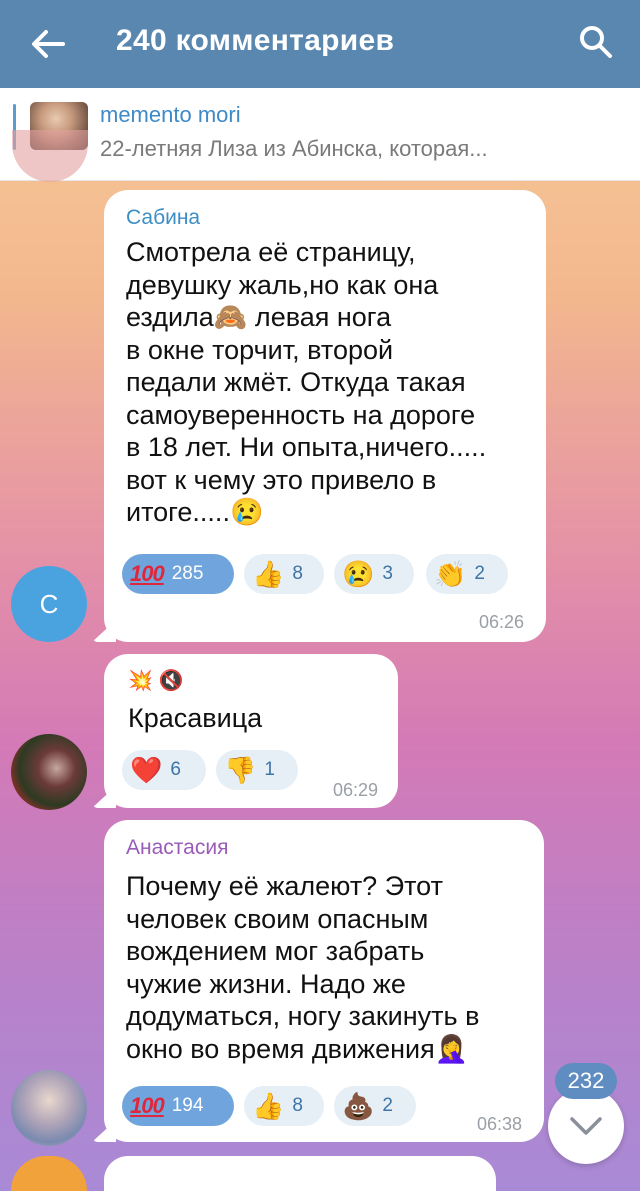 The height and width of the screenshot is (1196, 640). Describe the element at coordinates (281, 479) in the screenshot. I see `text-line: вот к чему это привело в` at that location.